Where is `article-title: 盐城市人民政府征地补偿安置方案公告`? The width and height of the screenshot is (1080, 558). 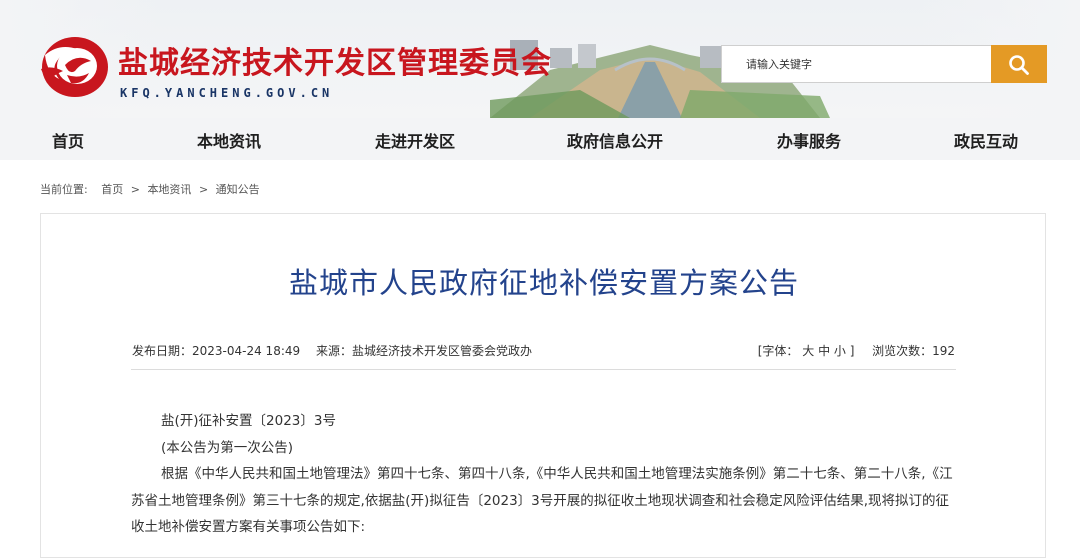
article-title: 盐城市人民政府征地补偿安置方案公告 is located at coordinates (543, 283).